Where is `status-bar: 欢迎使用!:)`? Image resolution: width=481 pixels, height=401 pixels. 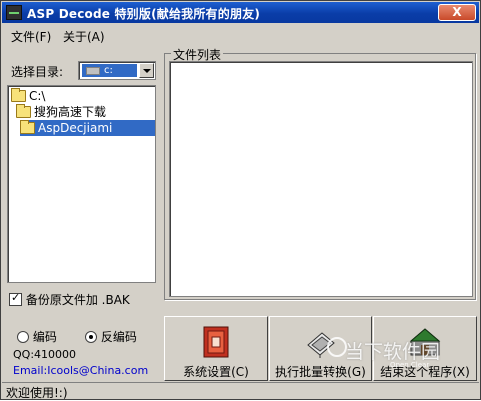 status-bar: 欢迎使用!:) is located at coordinates (240, 391).